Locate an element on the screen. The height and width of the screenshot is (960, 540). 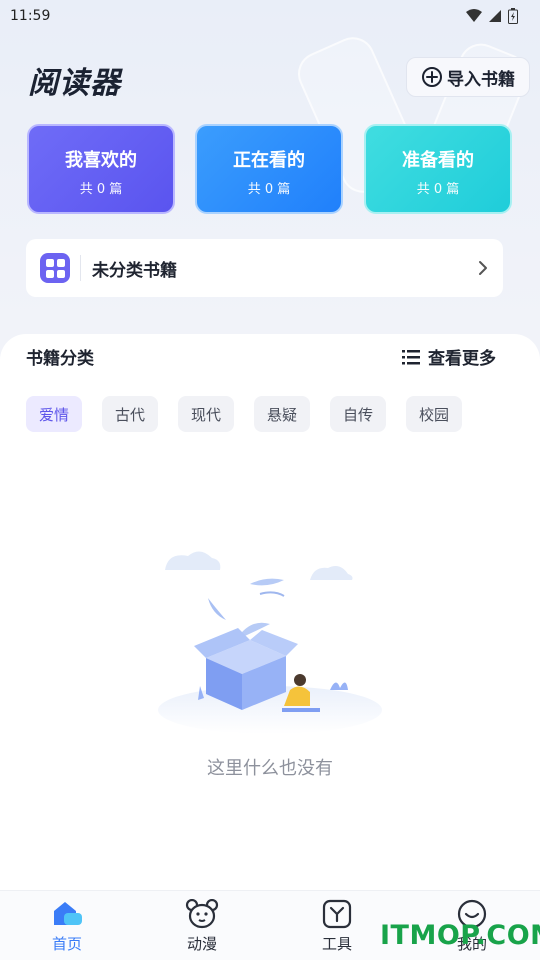
view-more-label: 查看更多 is located at coordinates (462, 359).